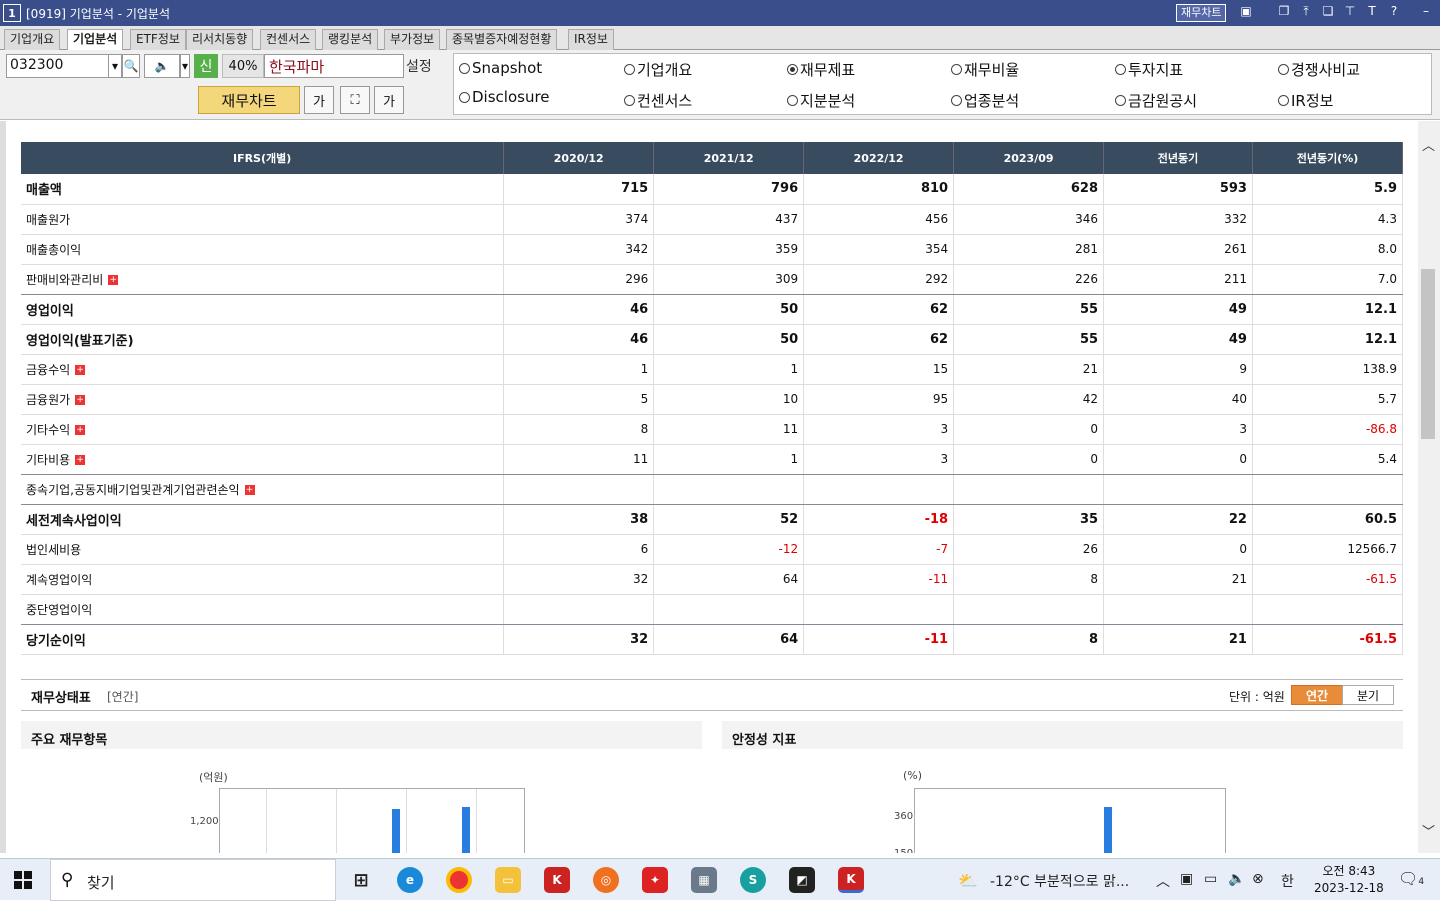  I want to click on volume-icon: 🔈, so click(1236, 879).